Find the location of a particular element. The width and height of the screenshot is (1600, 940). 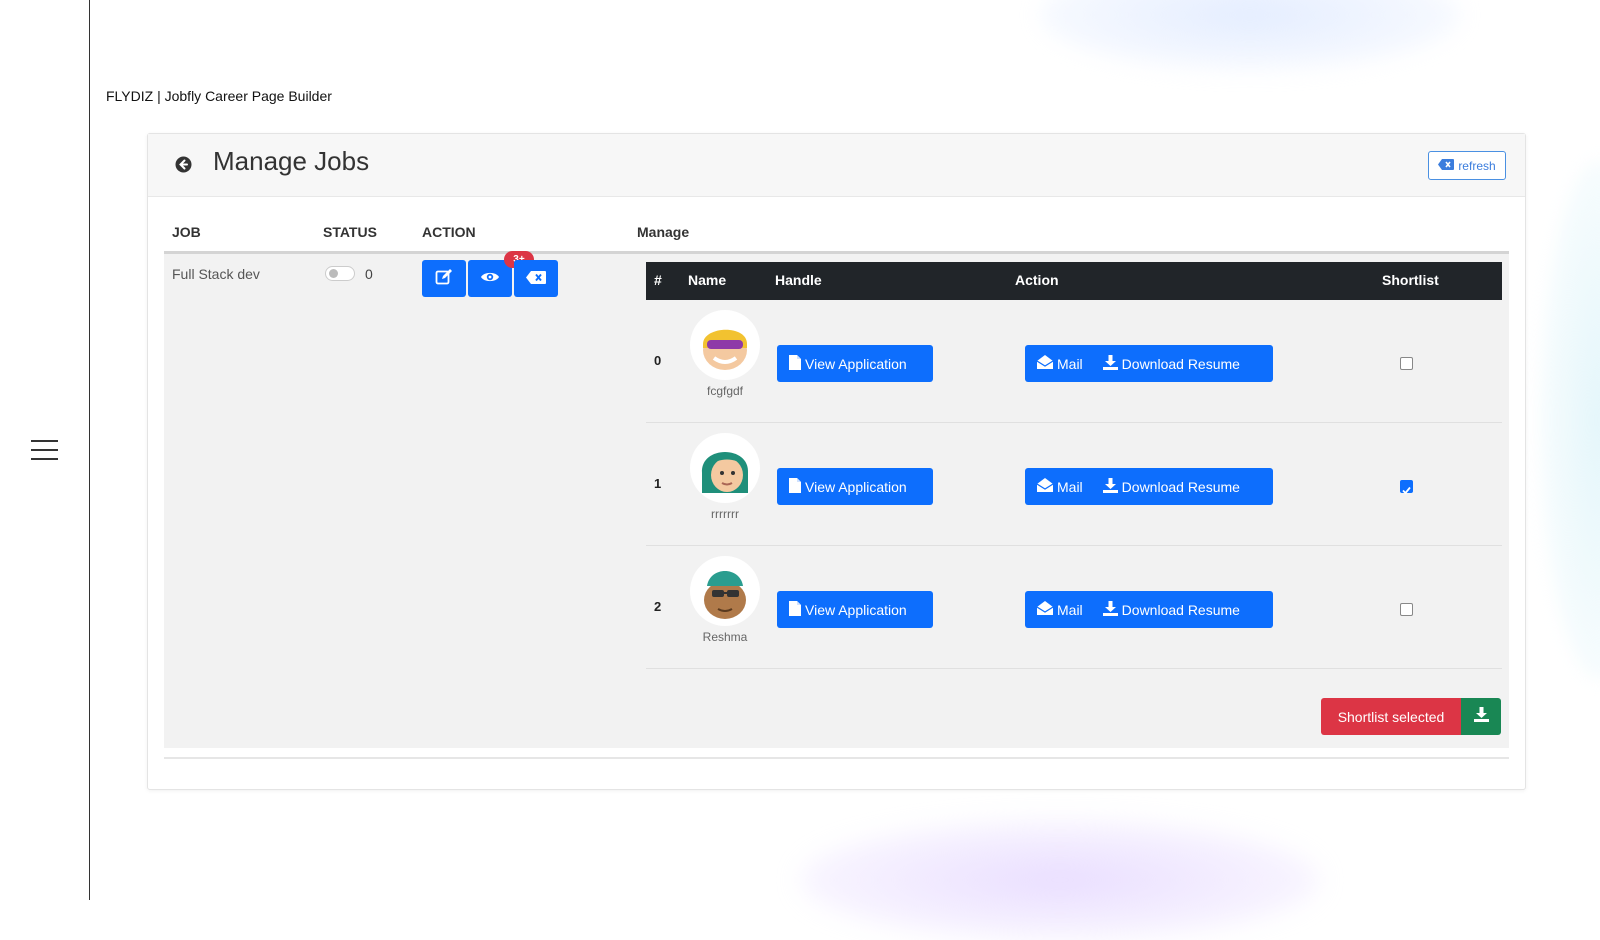

view-applicants-button is located at coordinates (490, 278).